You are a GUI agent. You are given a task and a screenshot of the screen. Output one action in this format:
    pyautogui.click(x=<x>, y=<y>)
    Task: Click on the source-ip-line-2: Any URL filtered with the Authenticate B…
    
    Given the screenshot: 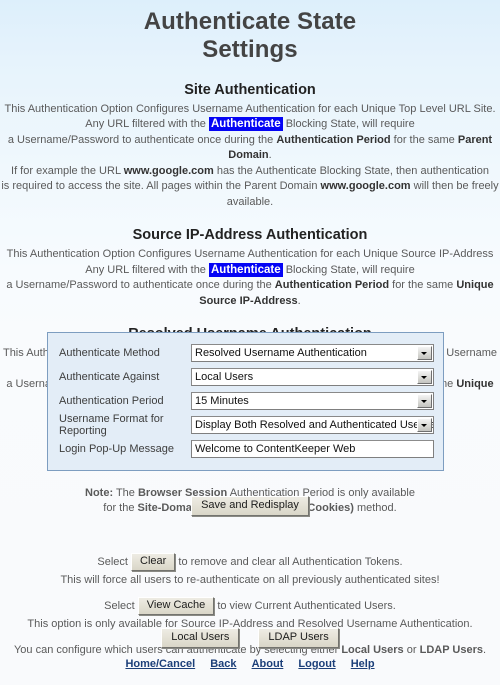 What is the action you would take?
    pyautogui.click(x=250, y=270)
    